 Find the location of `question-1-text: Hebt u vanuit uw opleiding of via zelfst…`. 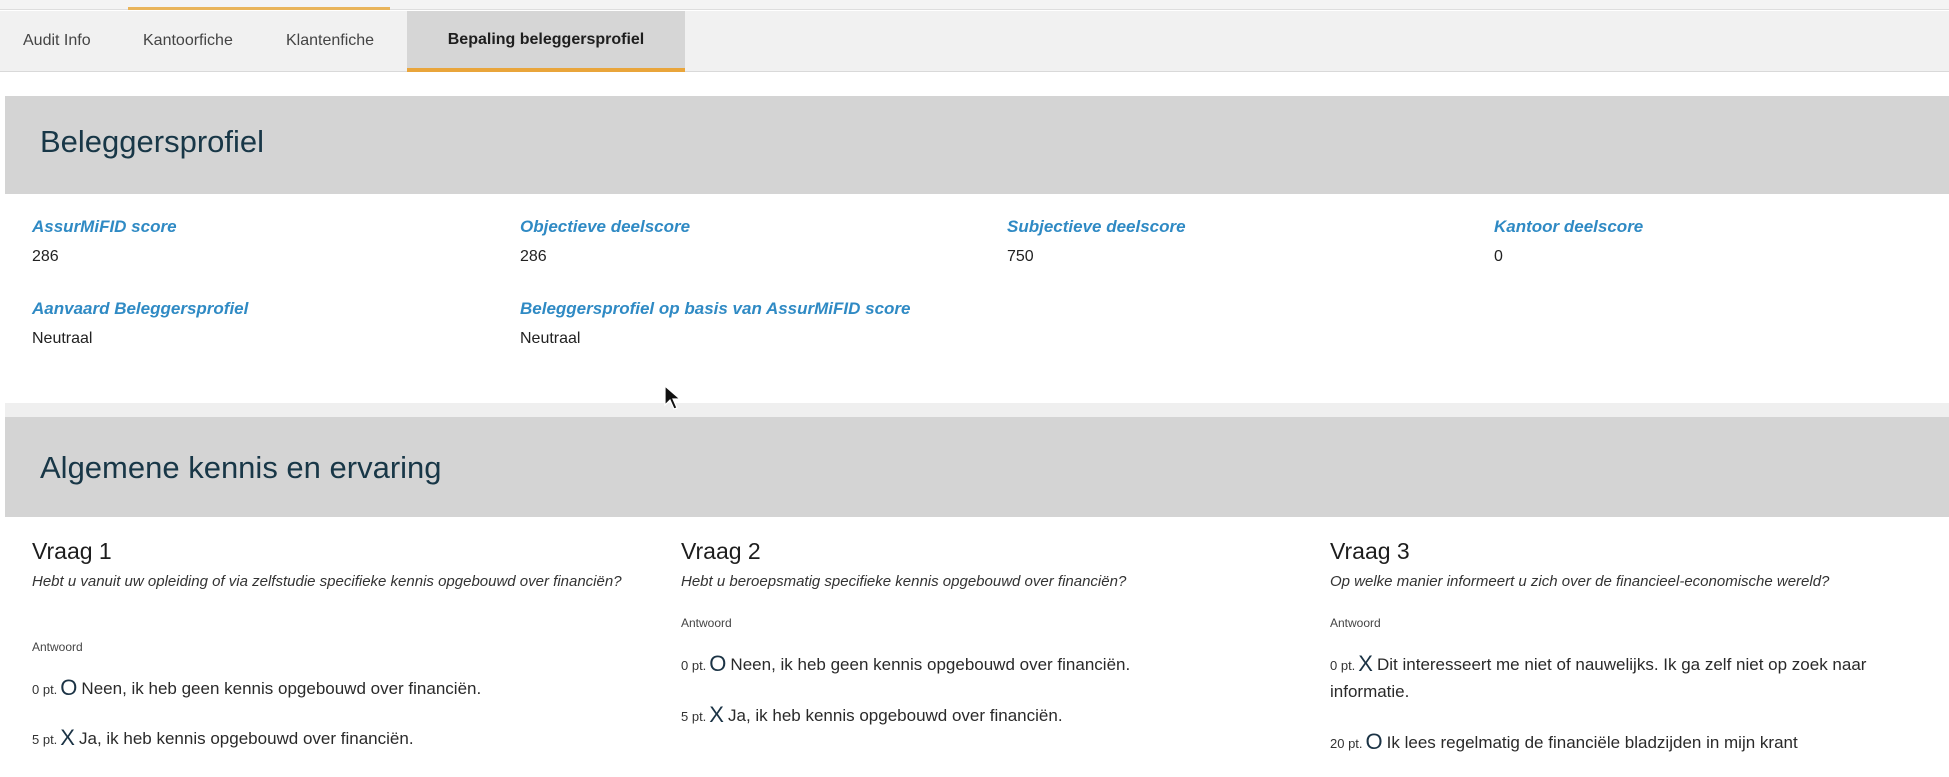

question-1-text: Hebt u vanuit uw opleiding of via zelfst… is located at coordinates (327, 581).